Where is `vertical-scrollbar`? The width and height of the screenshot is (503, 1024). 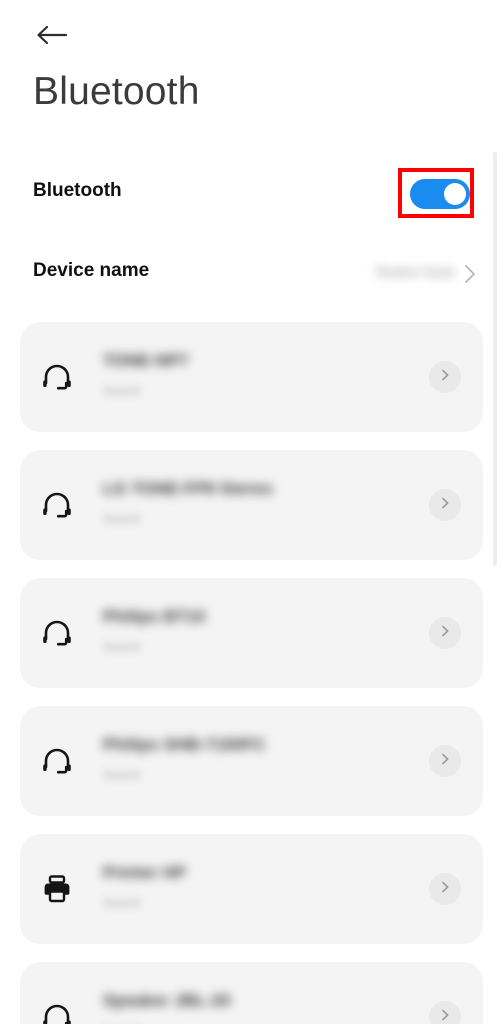 vertical-scrollbar is located at coordinates (495, 359).